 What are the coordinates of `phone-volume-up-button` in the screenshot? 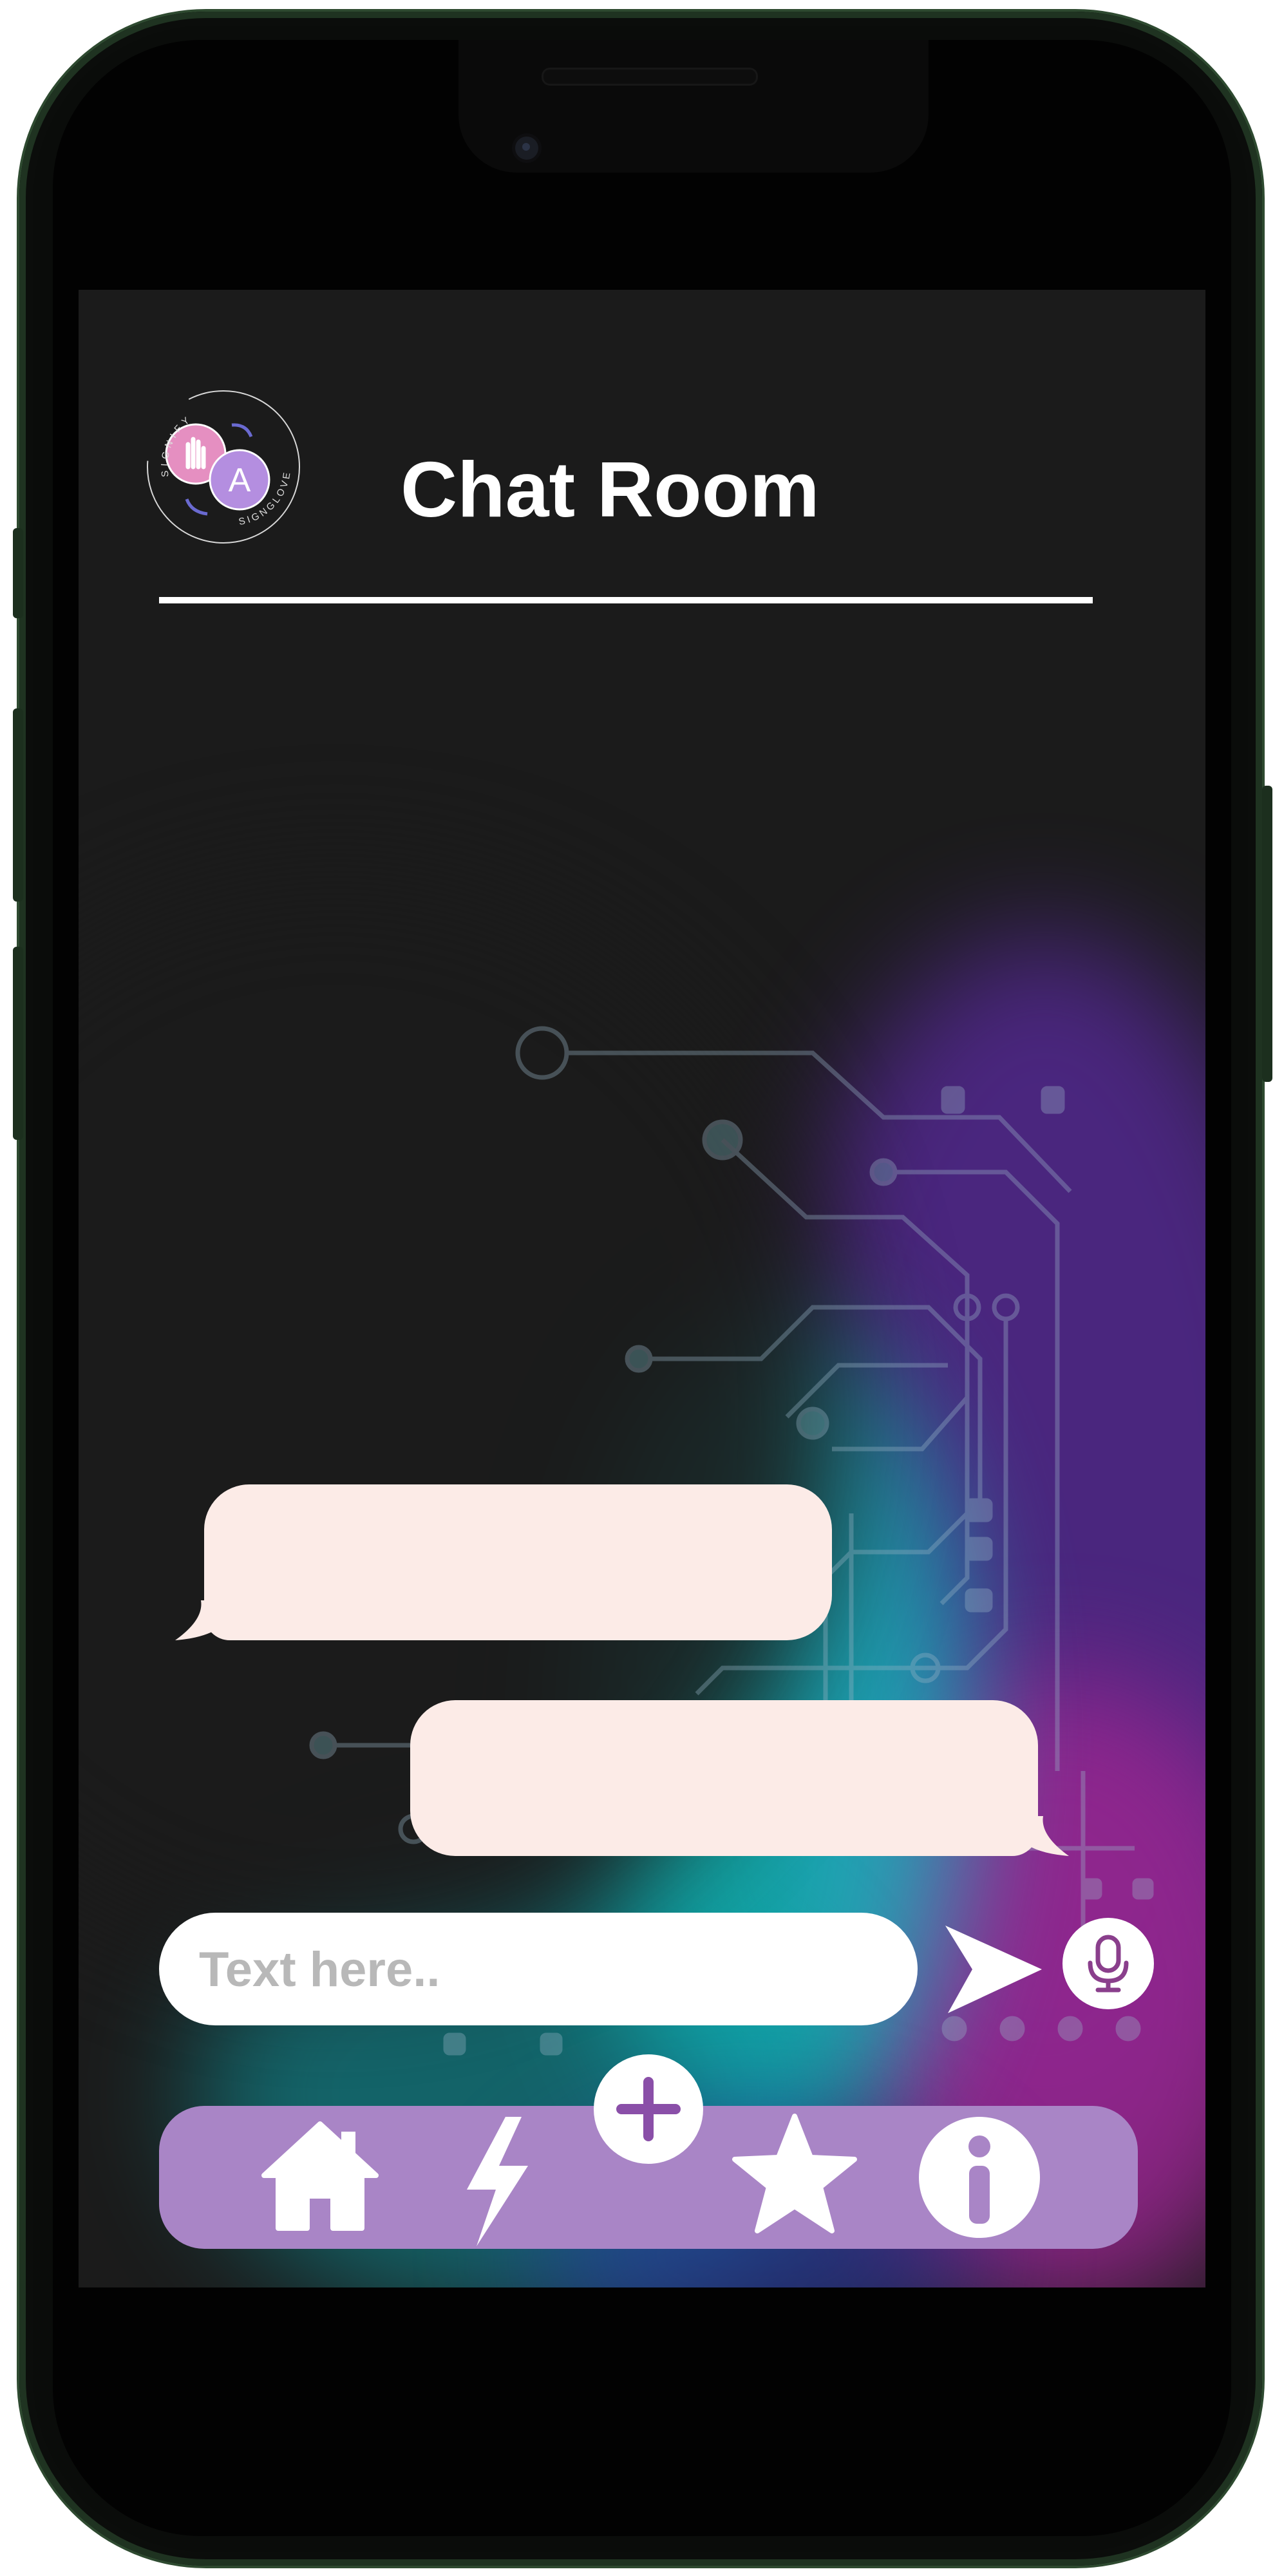 It's located at (18, 805).